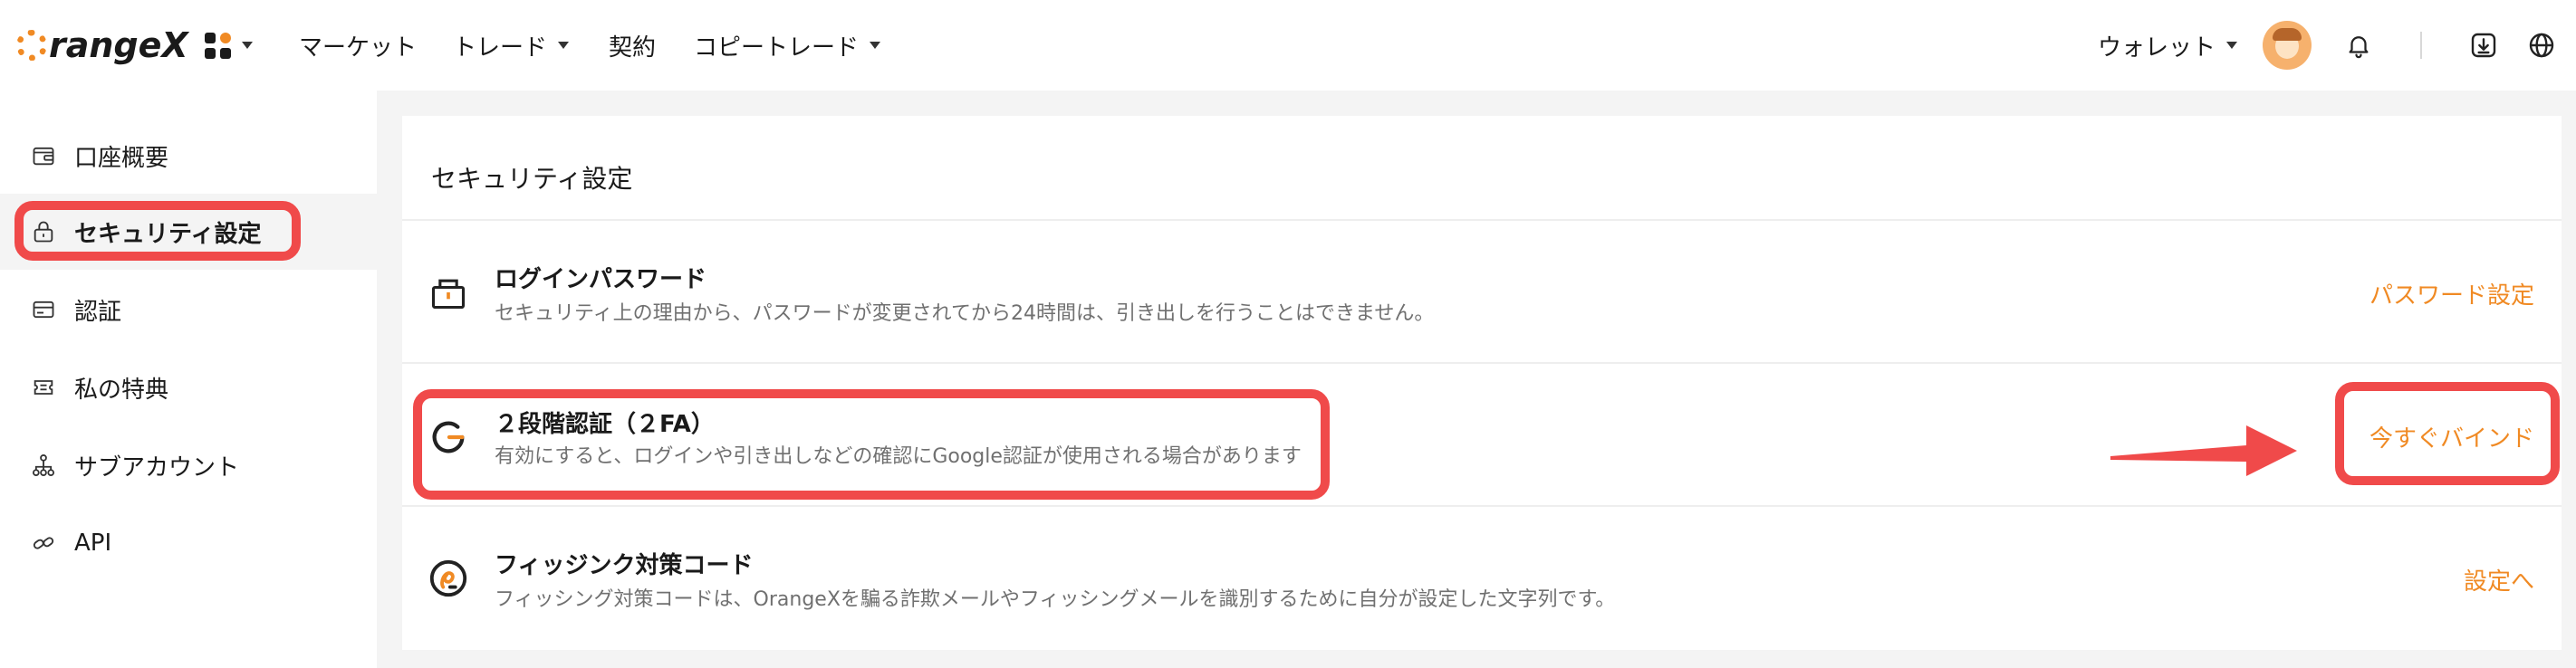  Describe the element at coordinates (2451, 294) in the screenshot. I see `set-password-link: パスワード設定` at that location.